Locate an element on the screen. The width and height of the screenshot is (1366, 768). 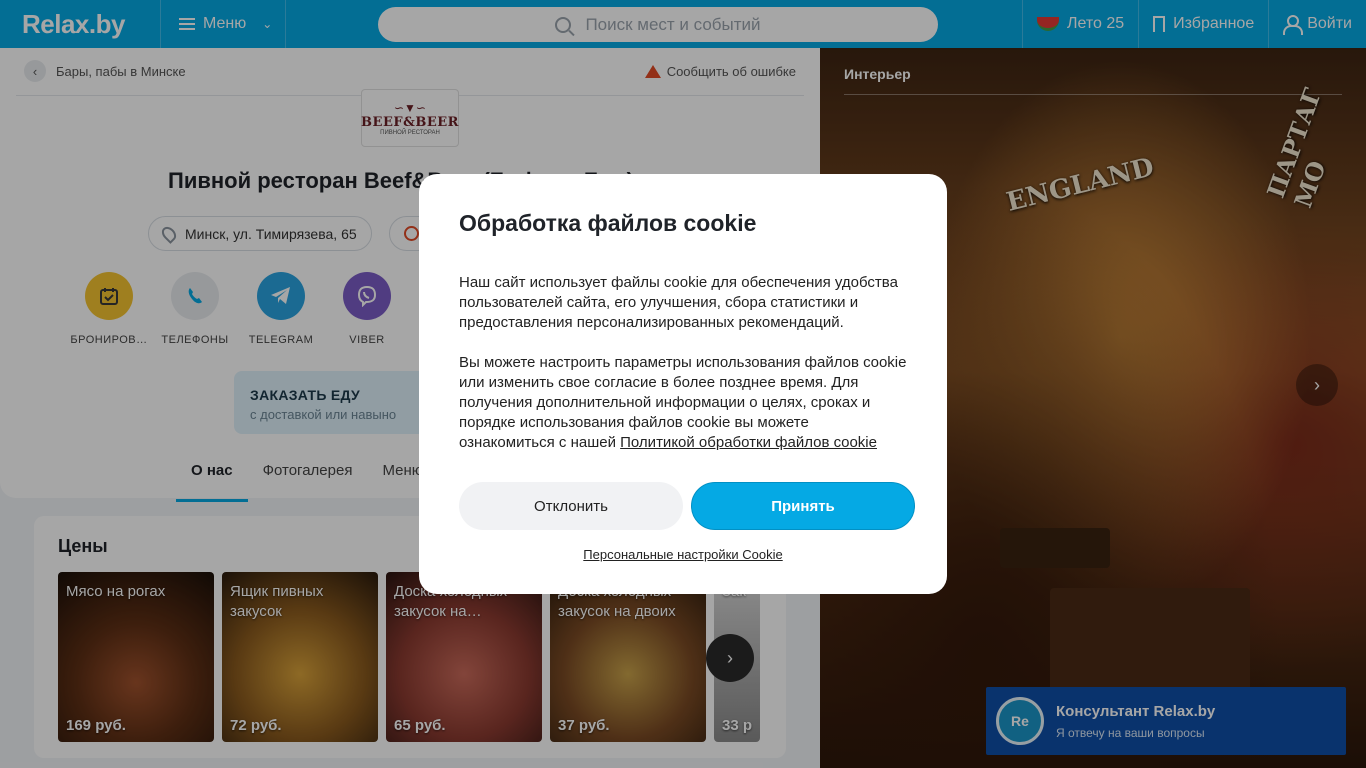
accept-button: Принять is located at coordinates (803, 506).